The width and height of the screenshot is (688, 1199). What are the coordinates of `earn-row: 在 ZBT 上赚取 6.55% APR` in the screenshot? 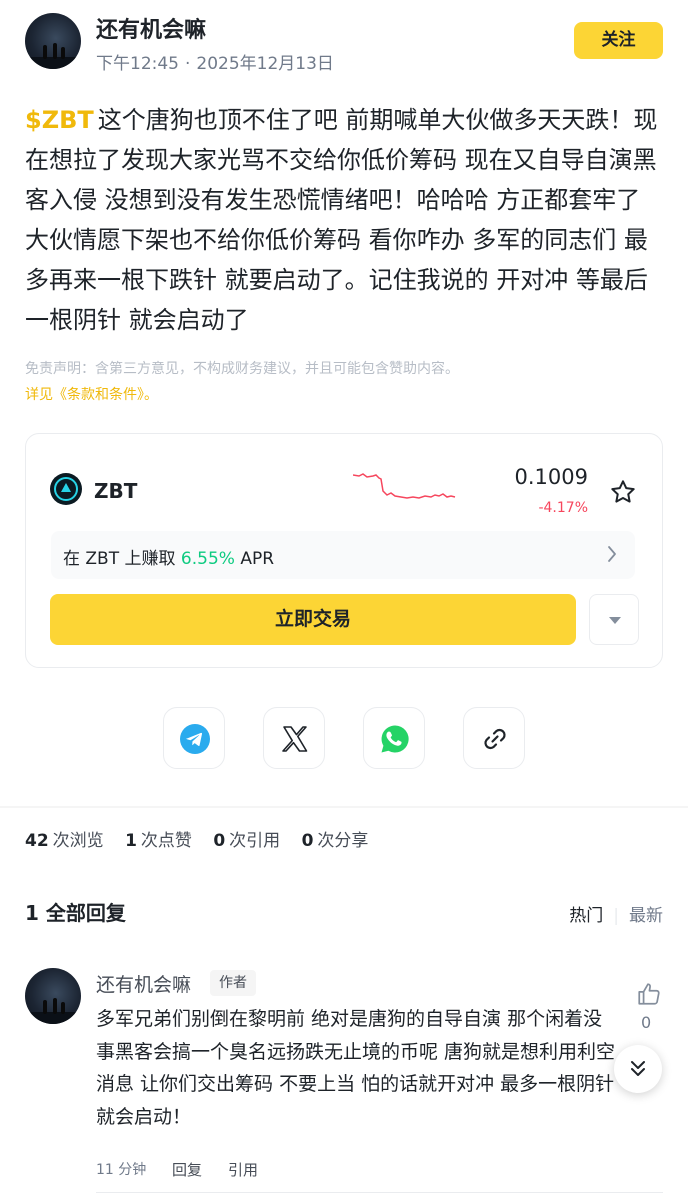 It's located at (343, 555).